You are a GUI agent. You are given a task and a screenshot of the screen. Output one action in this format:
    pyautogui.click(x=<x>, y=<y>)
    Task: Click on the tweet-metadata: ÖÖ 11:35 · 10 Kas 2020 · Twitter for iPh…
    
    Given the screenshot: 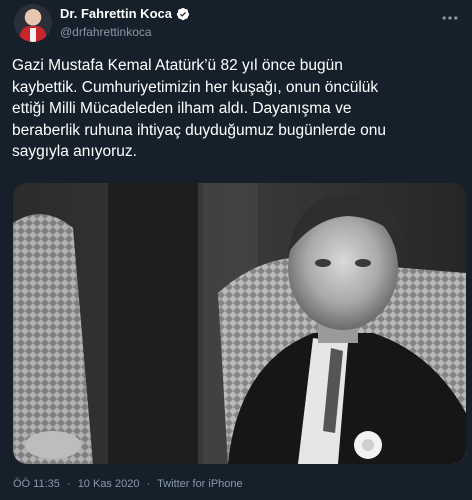 What is the action you would take?
    pyautogui.click(x=130, y=484)
    